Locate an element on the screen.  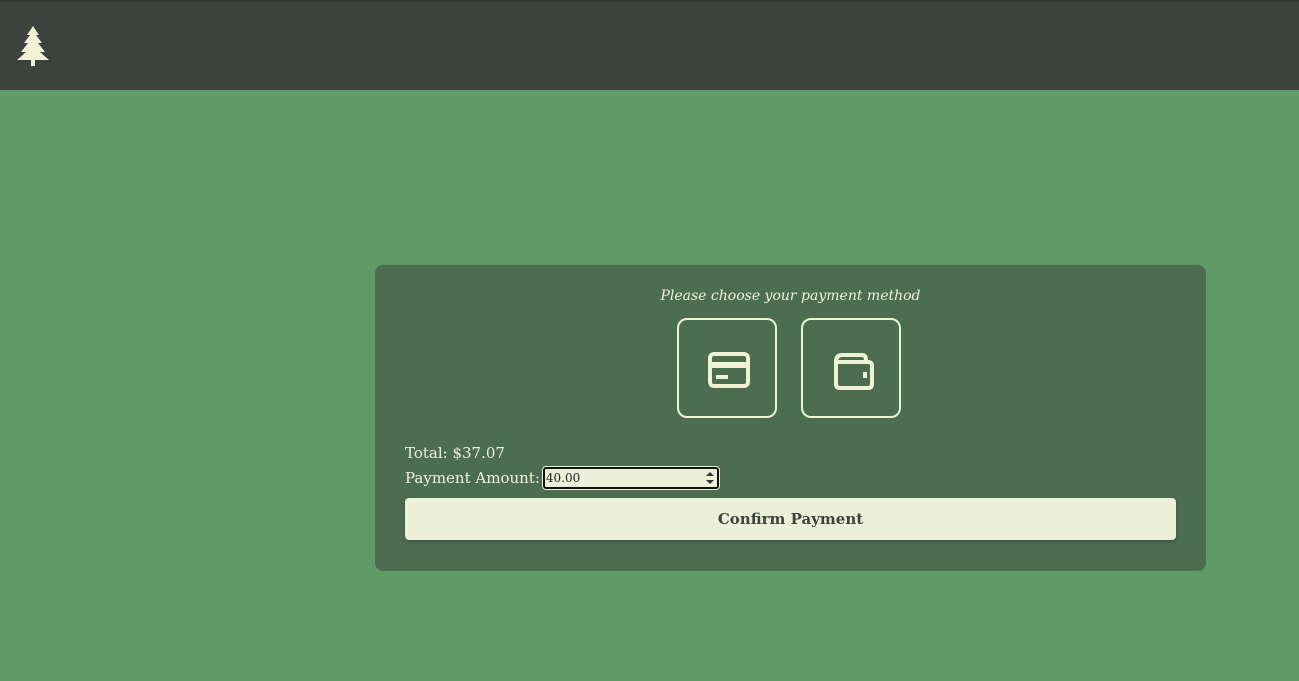
credit-card-button is located at coordinates (727, 368).